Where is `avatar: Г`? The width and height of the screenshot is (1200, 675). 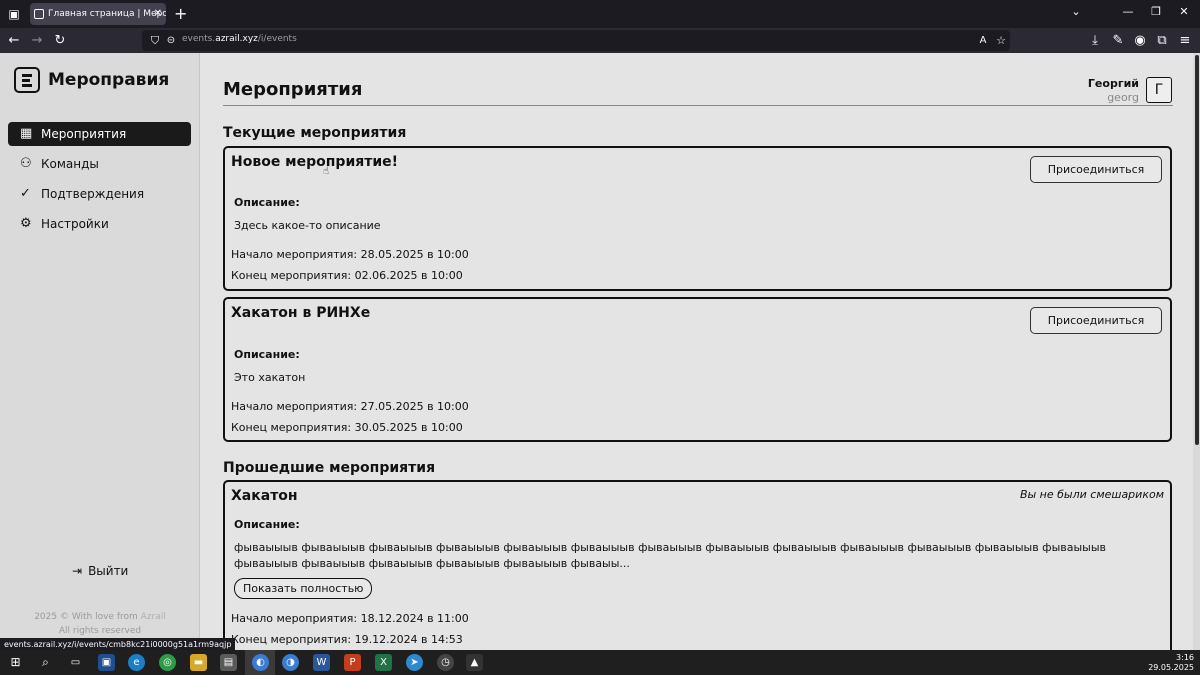
avatar: Г is located at coordinates (1159, 90).